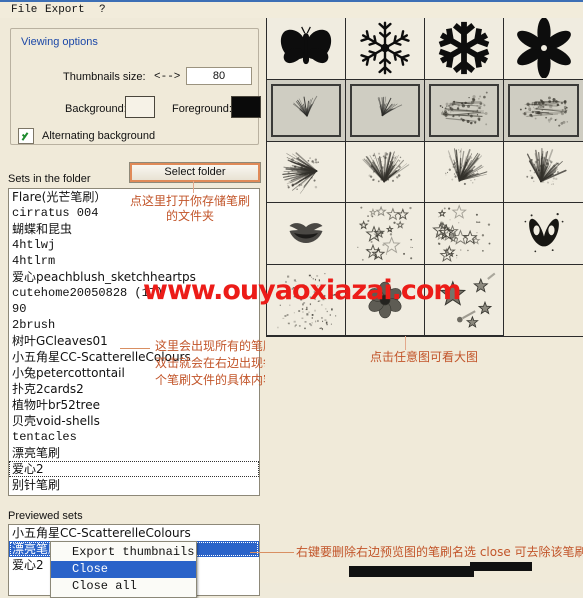  I want to click on context-menu-item-close: Close, so click(123, 569).